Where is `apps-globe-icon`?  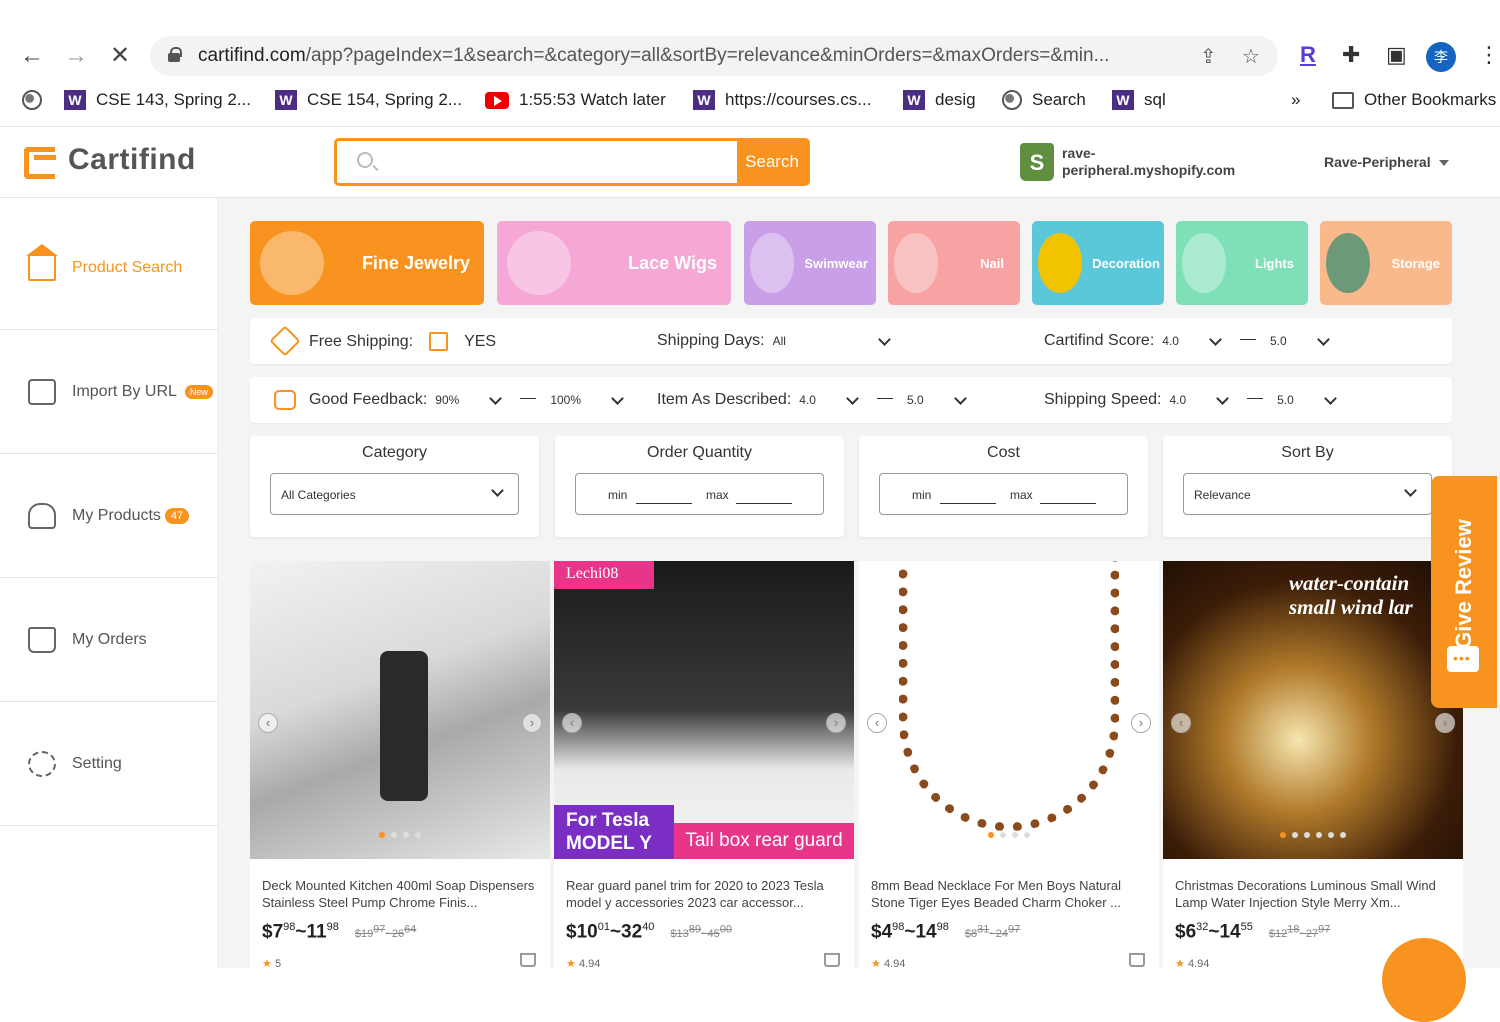
apps-globe-icon is located at coordinates (32, 100).